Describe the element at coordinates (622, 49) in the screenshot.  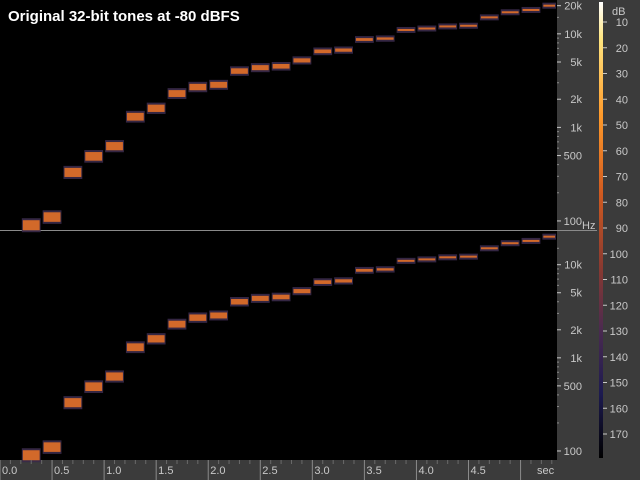
I see `db-tick-label: 20` at that location.